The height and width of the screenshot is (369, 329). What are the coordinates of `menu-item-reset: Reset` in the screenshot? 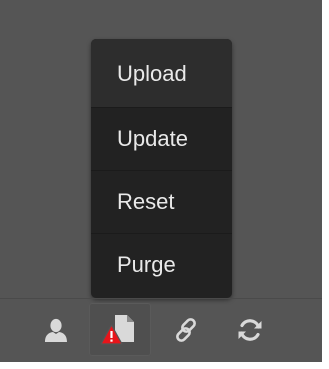 It's located at (161, 201).